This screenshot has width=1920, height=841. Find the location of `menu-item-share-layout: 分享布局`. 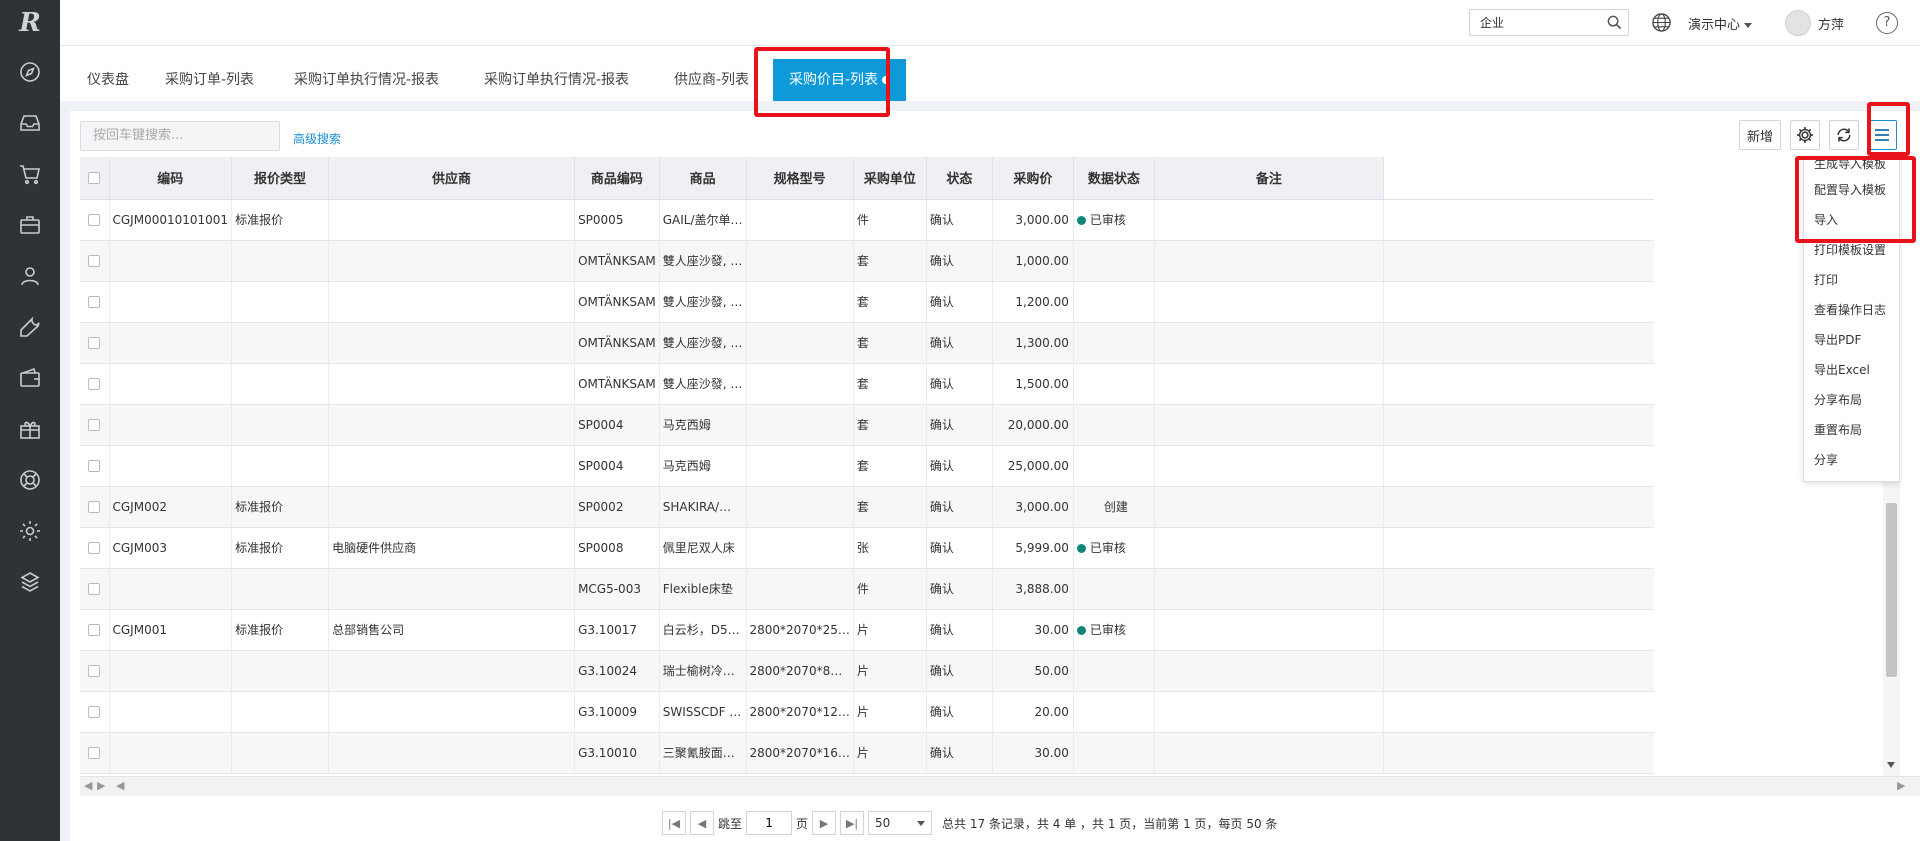

menu-item-share-layout: 分享布局 is located at coordinates (1851, 400).